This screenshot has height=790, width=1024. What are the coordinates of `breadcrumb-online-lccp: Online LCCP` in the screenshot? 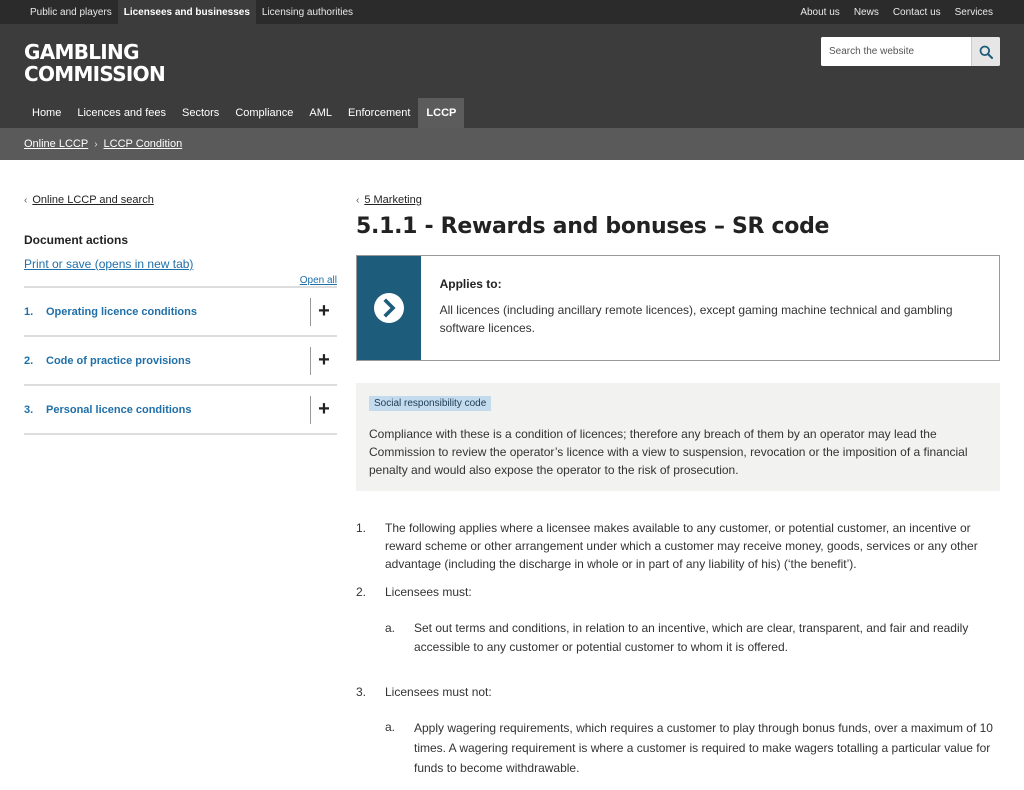 It's located at (56, 144).